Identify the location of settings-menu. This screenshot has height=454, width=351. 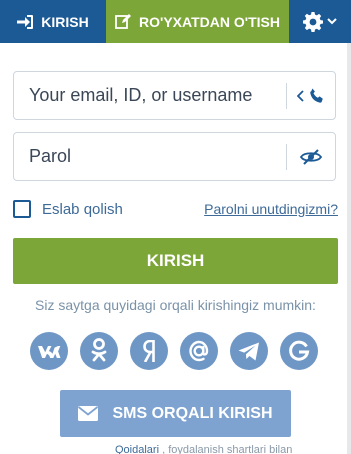
(320, 21).